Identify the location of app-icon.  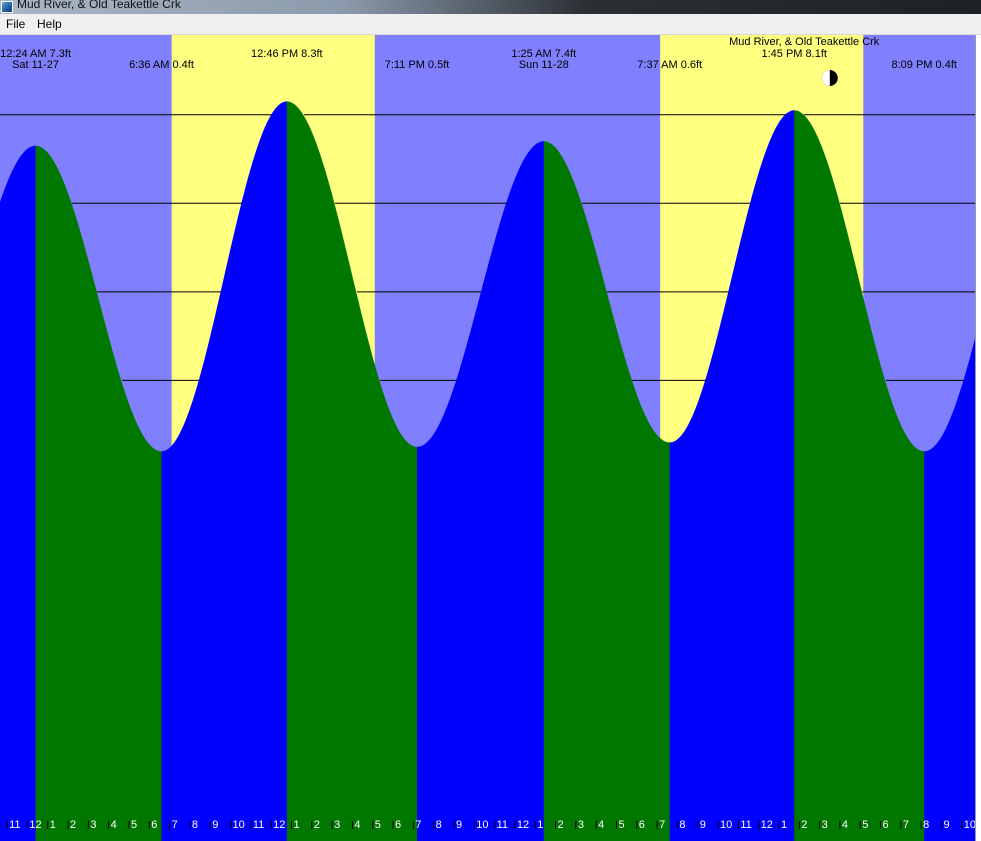
(7, 7).